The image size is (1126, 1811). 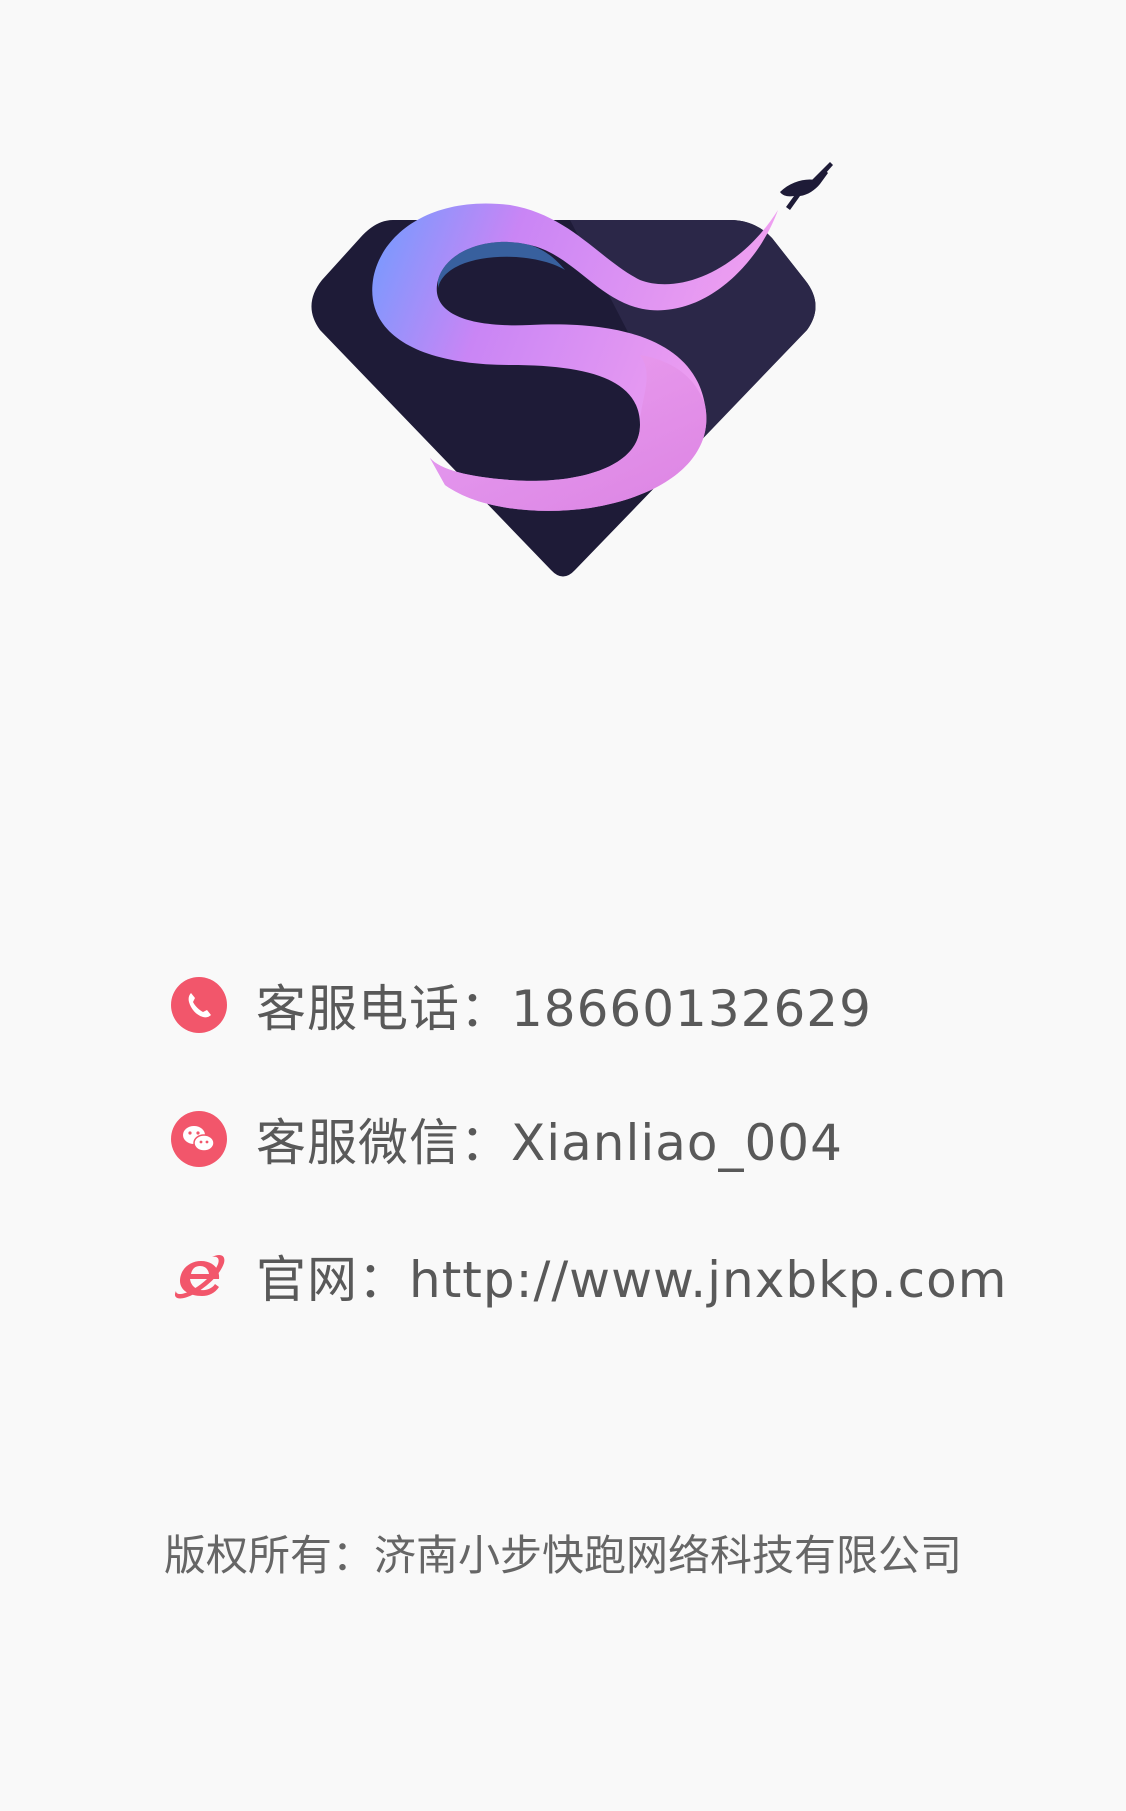 I want to click on browser-e-icon, so click(x=199, y=1277).